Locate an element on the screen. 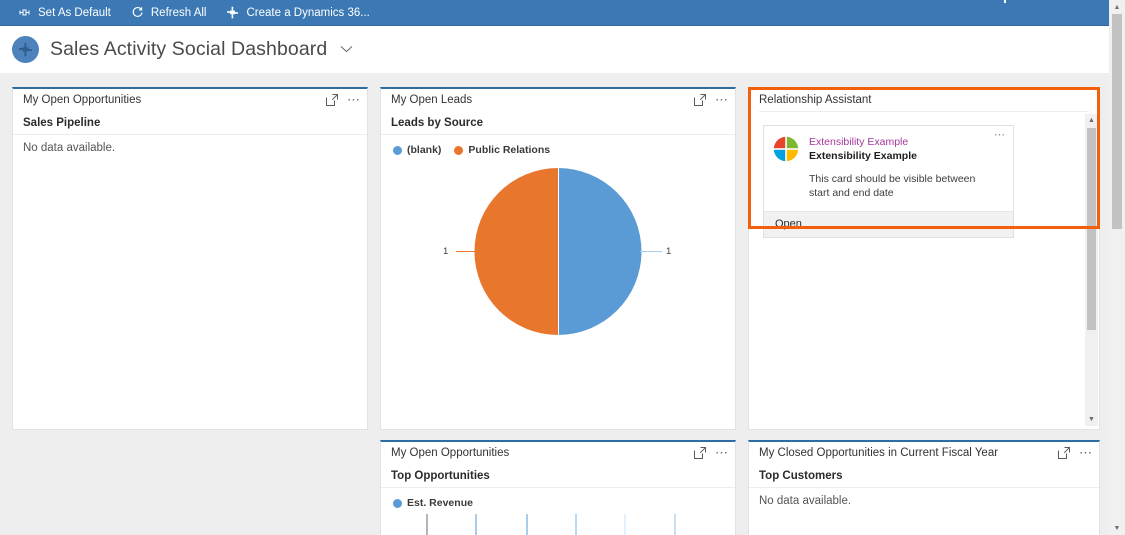 This screenshot has height=535, width=1125. pie-value-blank: 1 is located at coordinates (669, 251).